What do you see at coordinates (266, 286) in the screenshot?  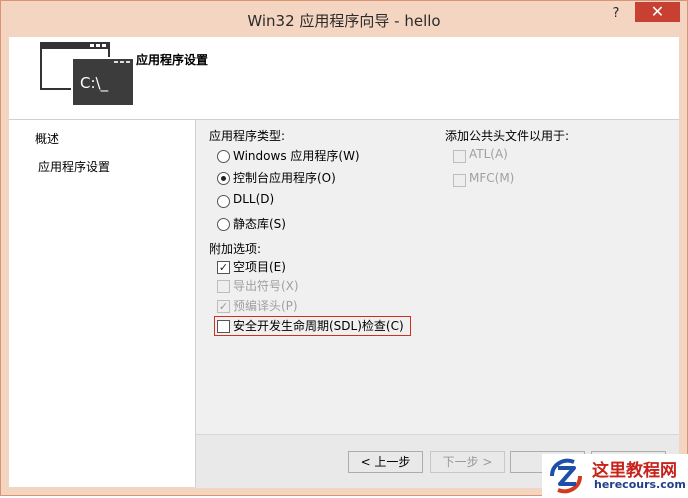 I see `checkbox-export-symbols-label: 导出符号(X)` at bounding box center [266, 286].